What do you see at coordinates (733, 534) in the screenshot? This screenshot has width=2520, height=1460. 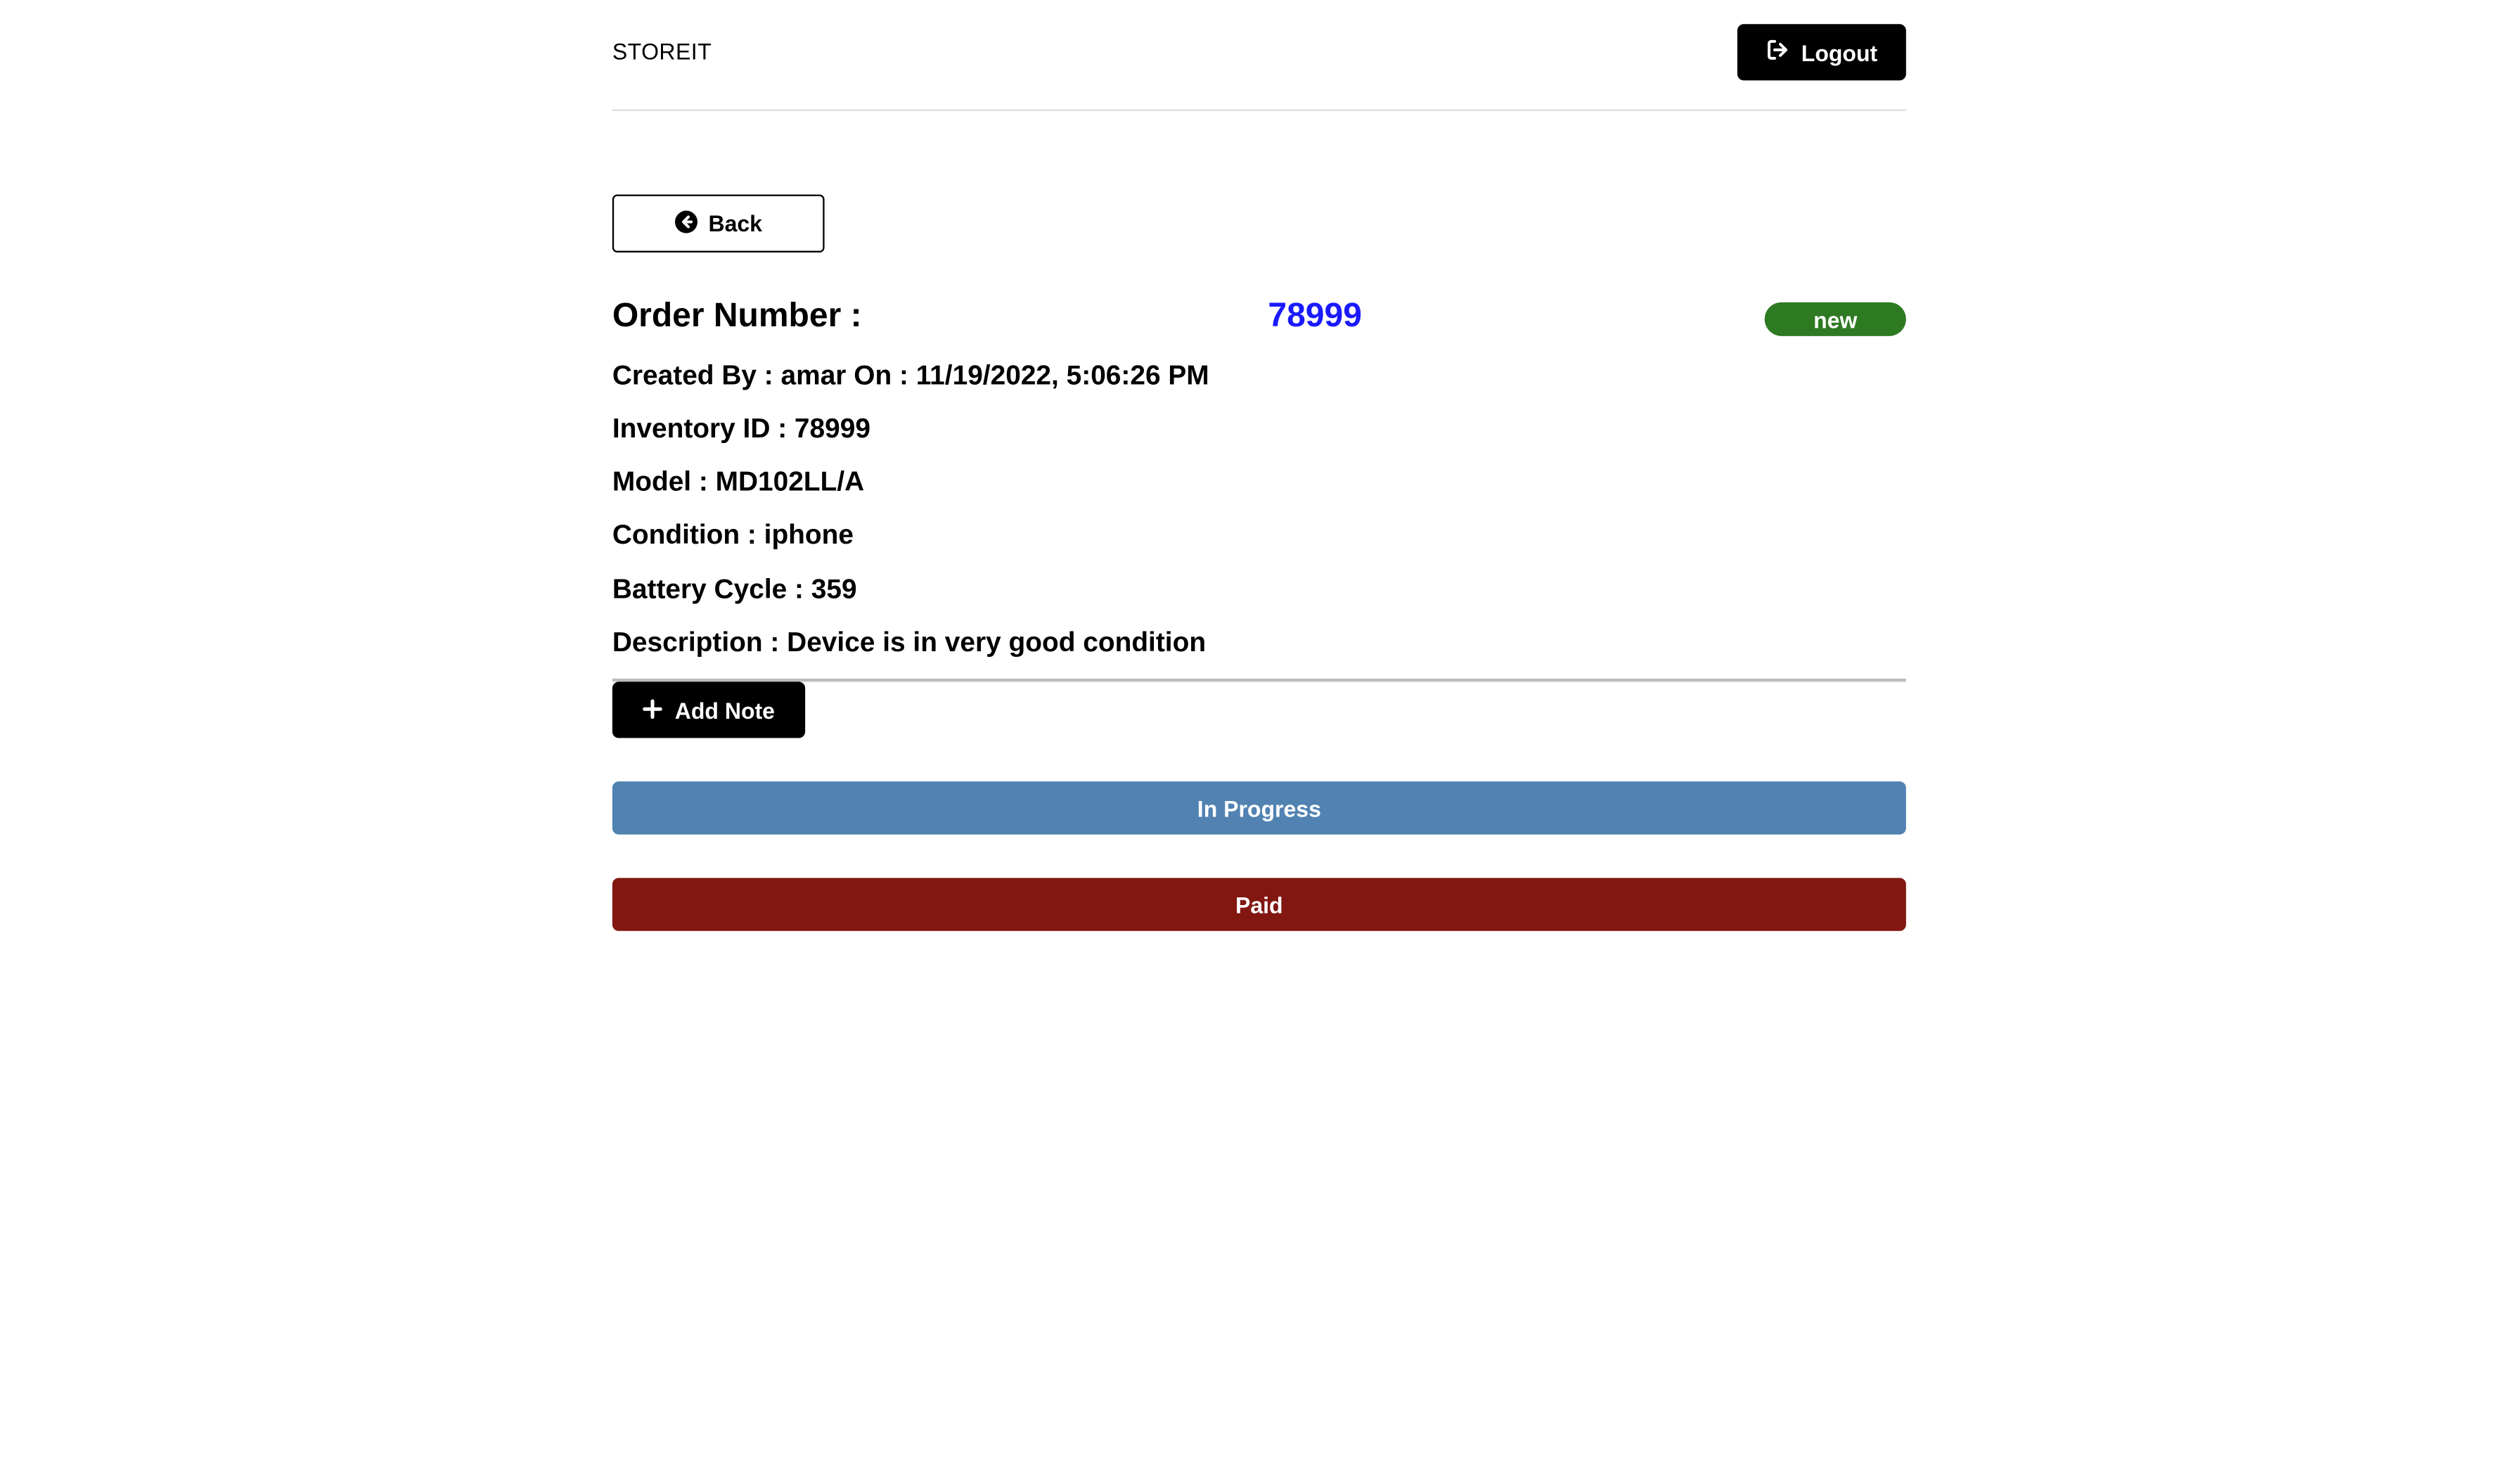 I see `condition-line: Condition : iphone` at bounding box center [733, 534].